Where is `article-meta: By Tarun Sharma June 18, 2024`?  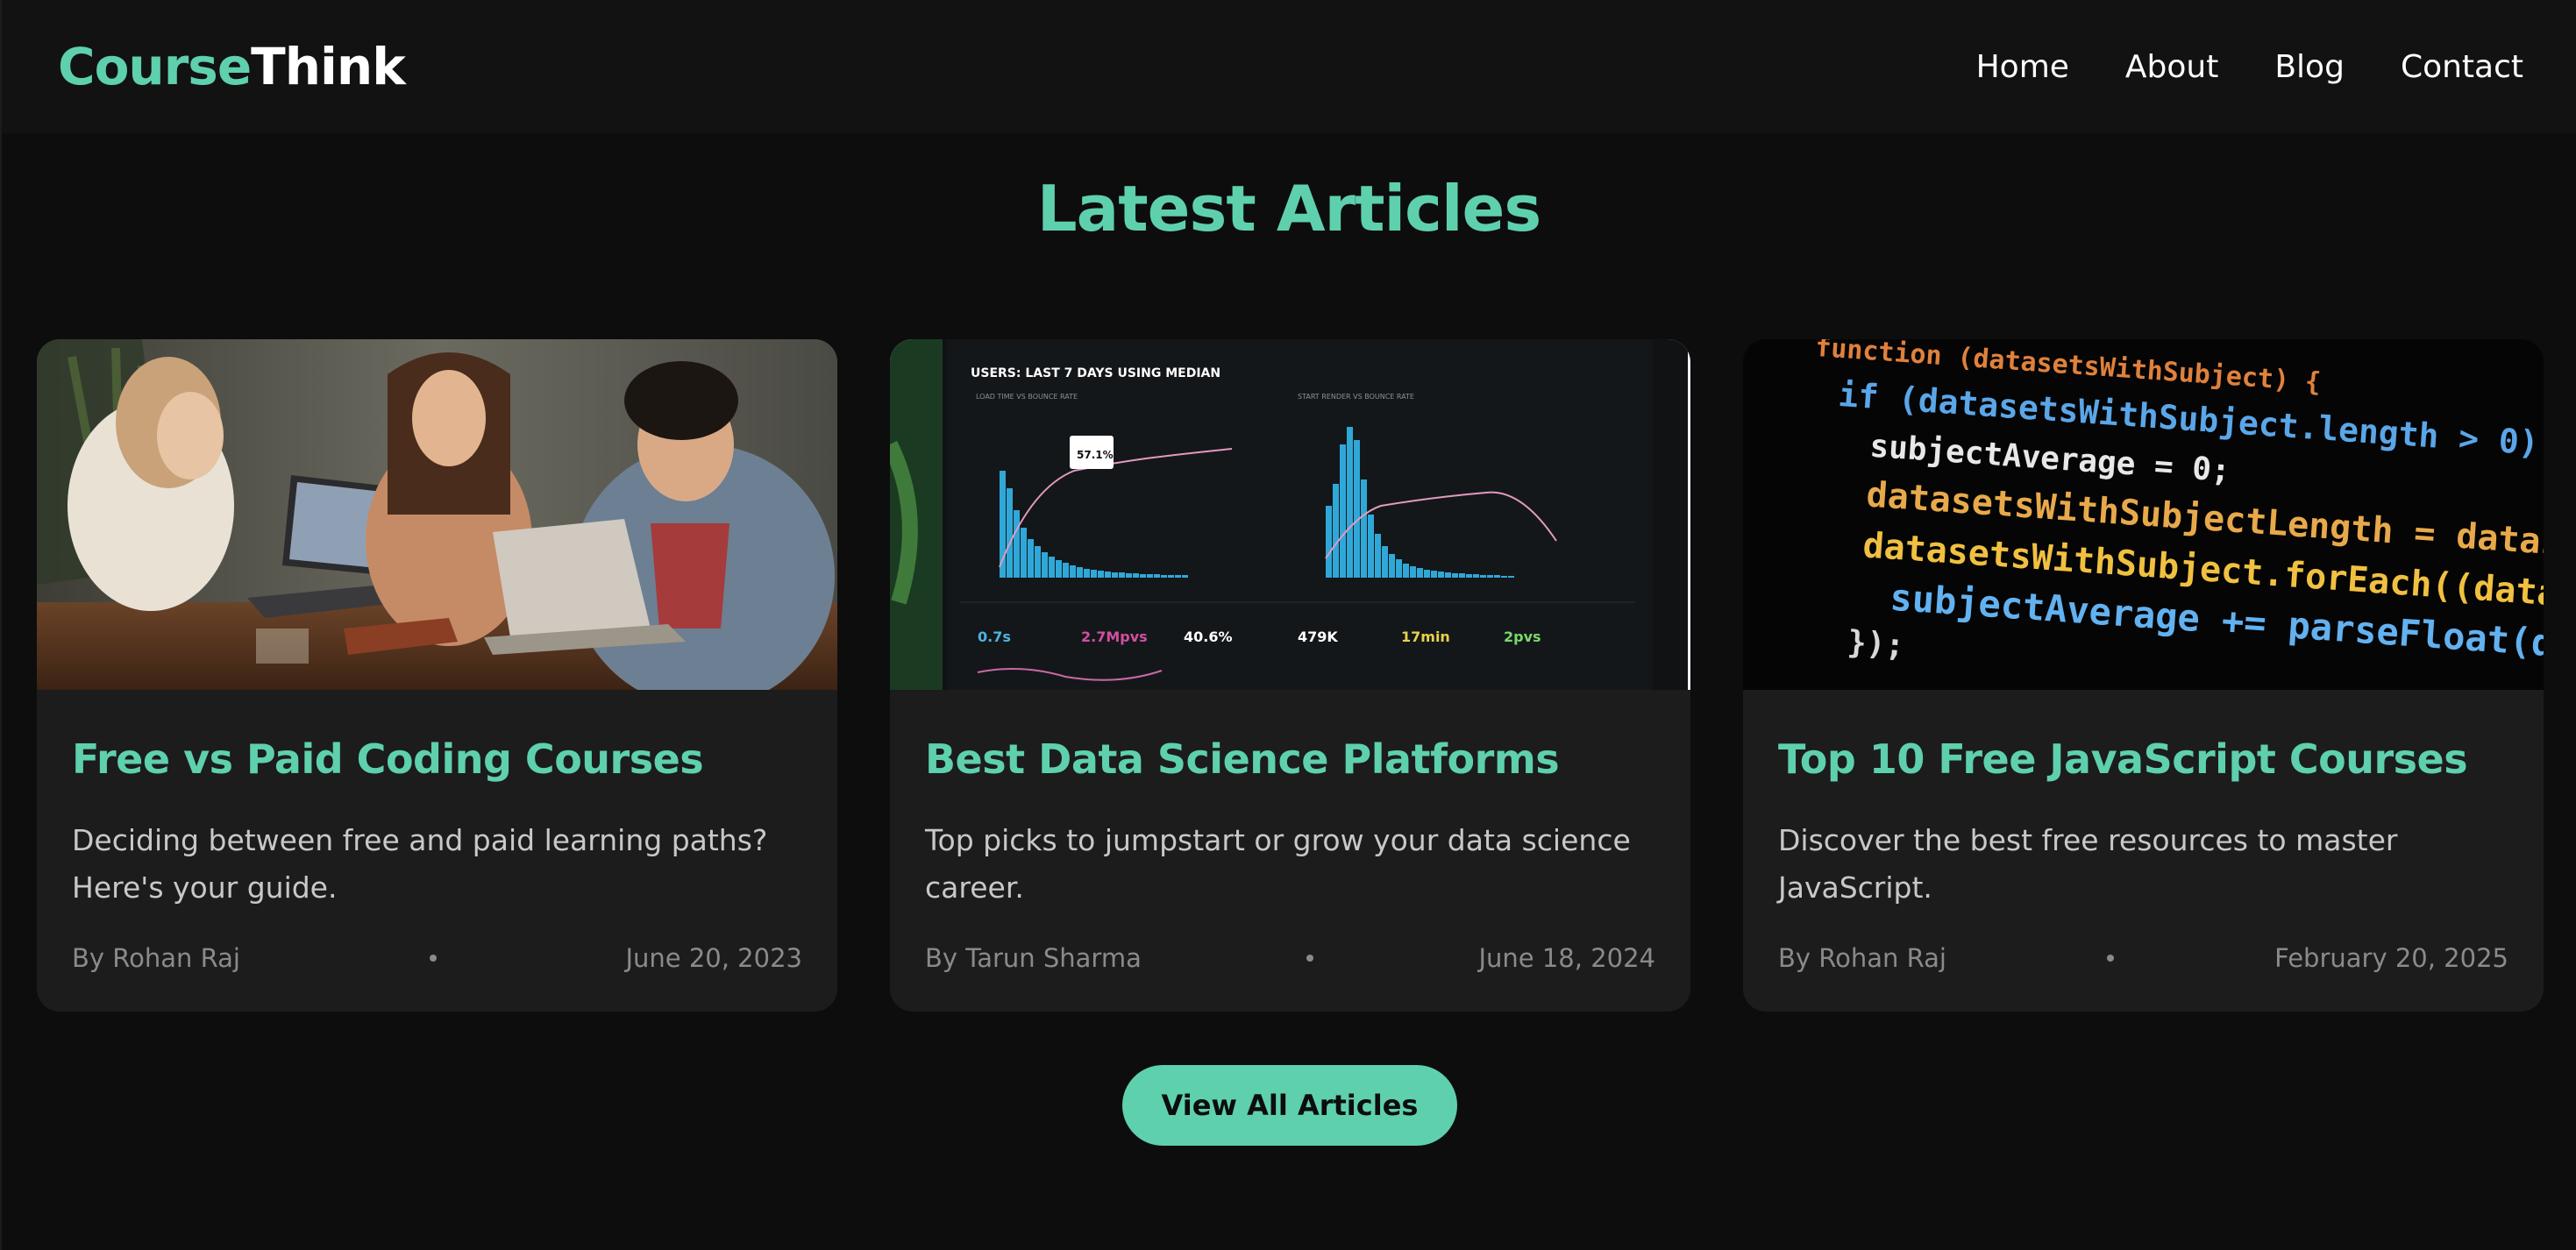
article-meta: By Tarun Sharma June 18, 2024 is located at coordinates (1290, 958).